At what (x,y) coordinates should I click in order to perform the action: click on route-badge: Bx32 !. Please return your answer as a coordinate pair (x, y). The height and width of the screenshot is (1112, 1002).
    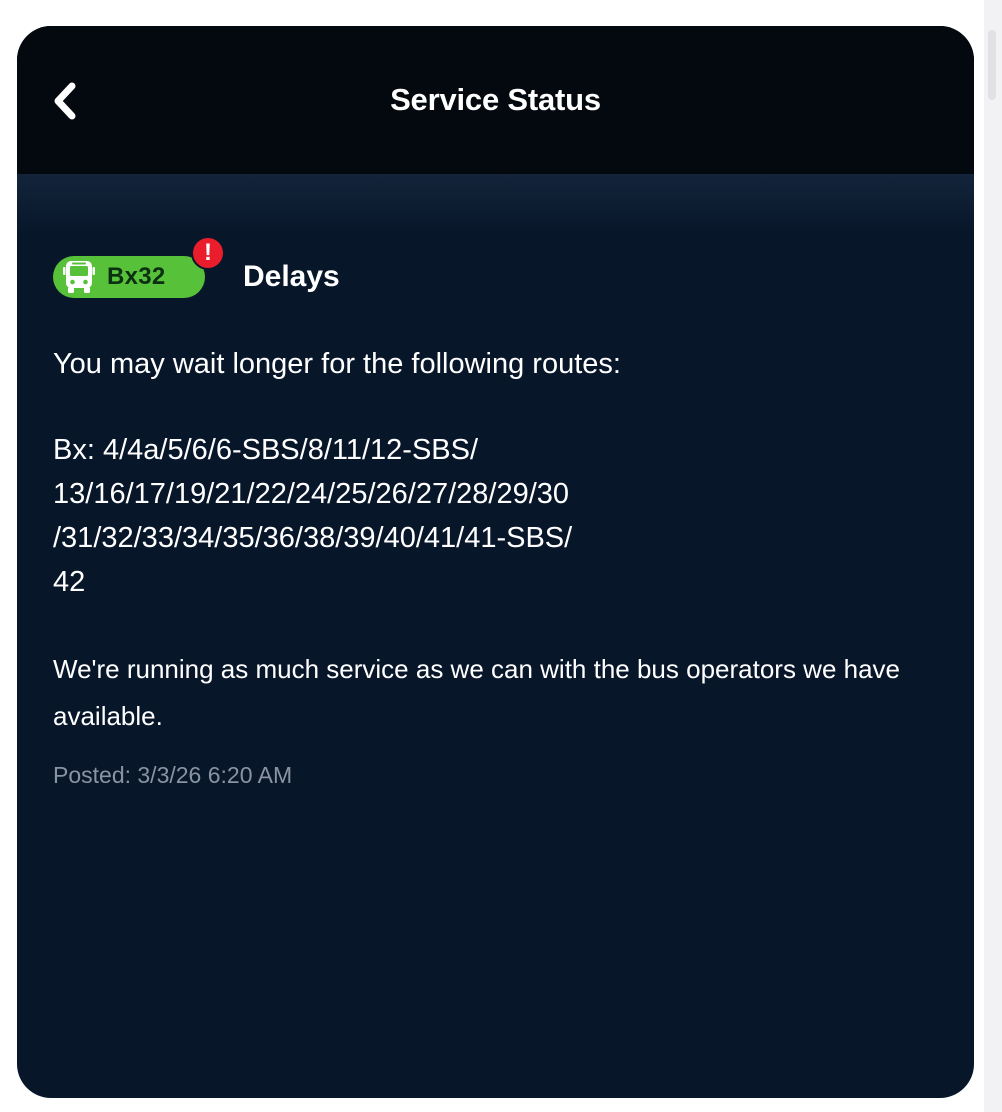
    Looking at the image, I should click on (139, 267).